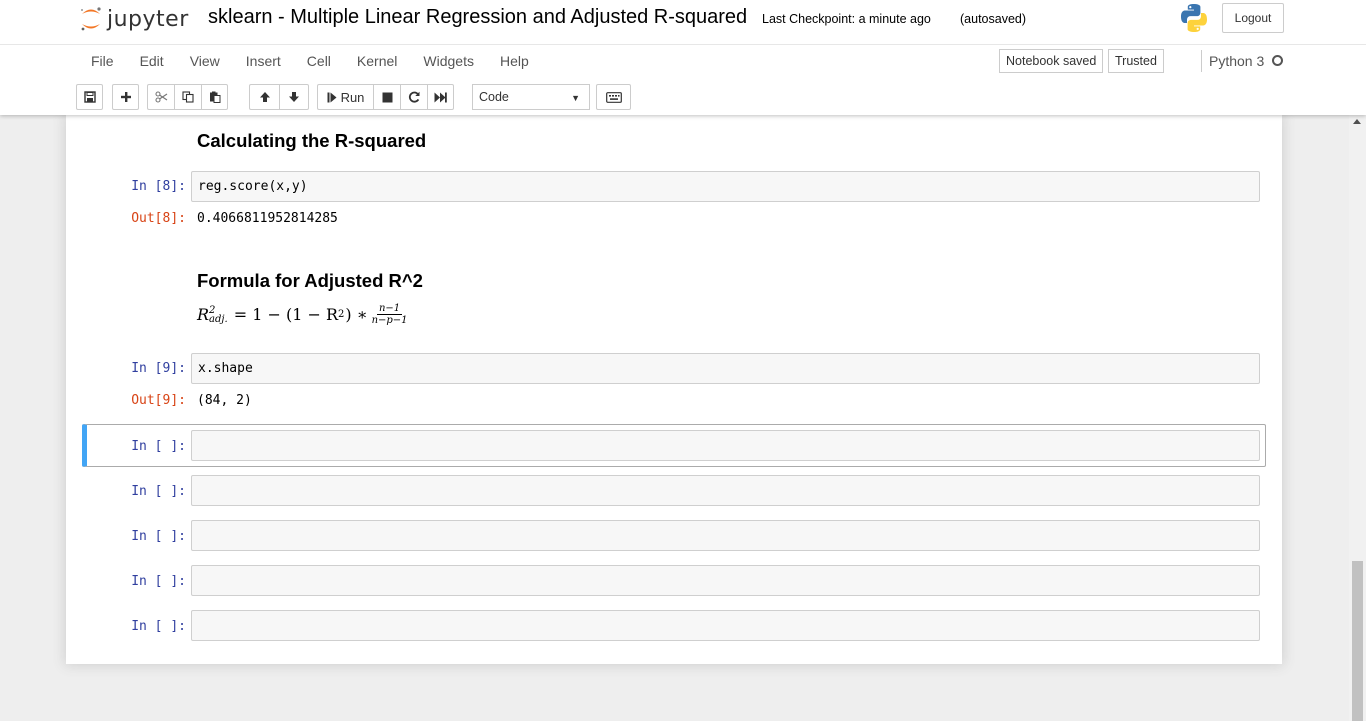  Describe the element at coordinates (494, 97) in the screenshot. I see `cell-type-value: Code` at that location.